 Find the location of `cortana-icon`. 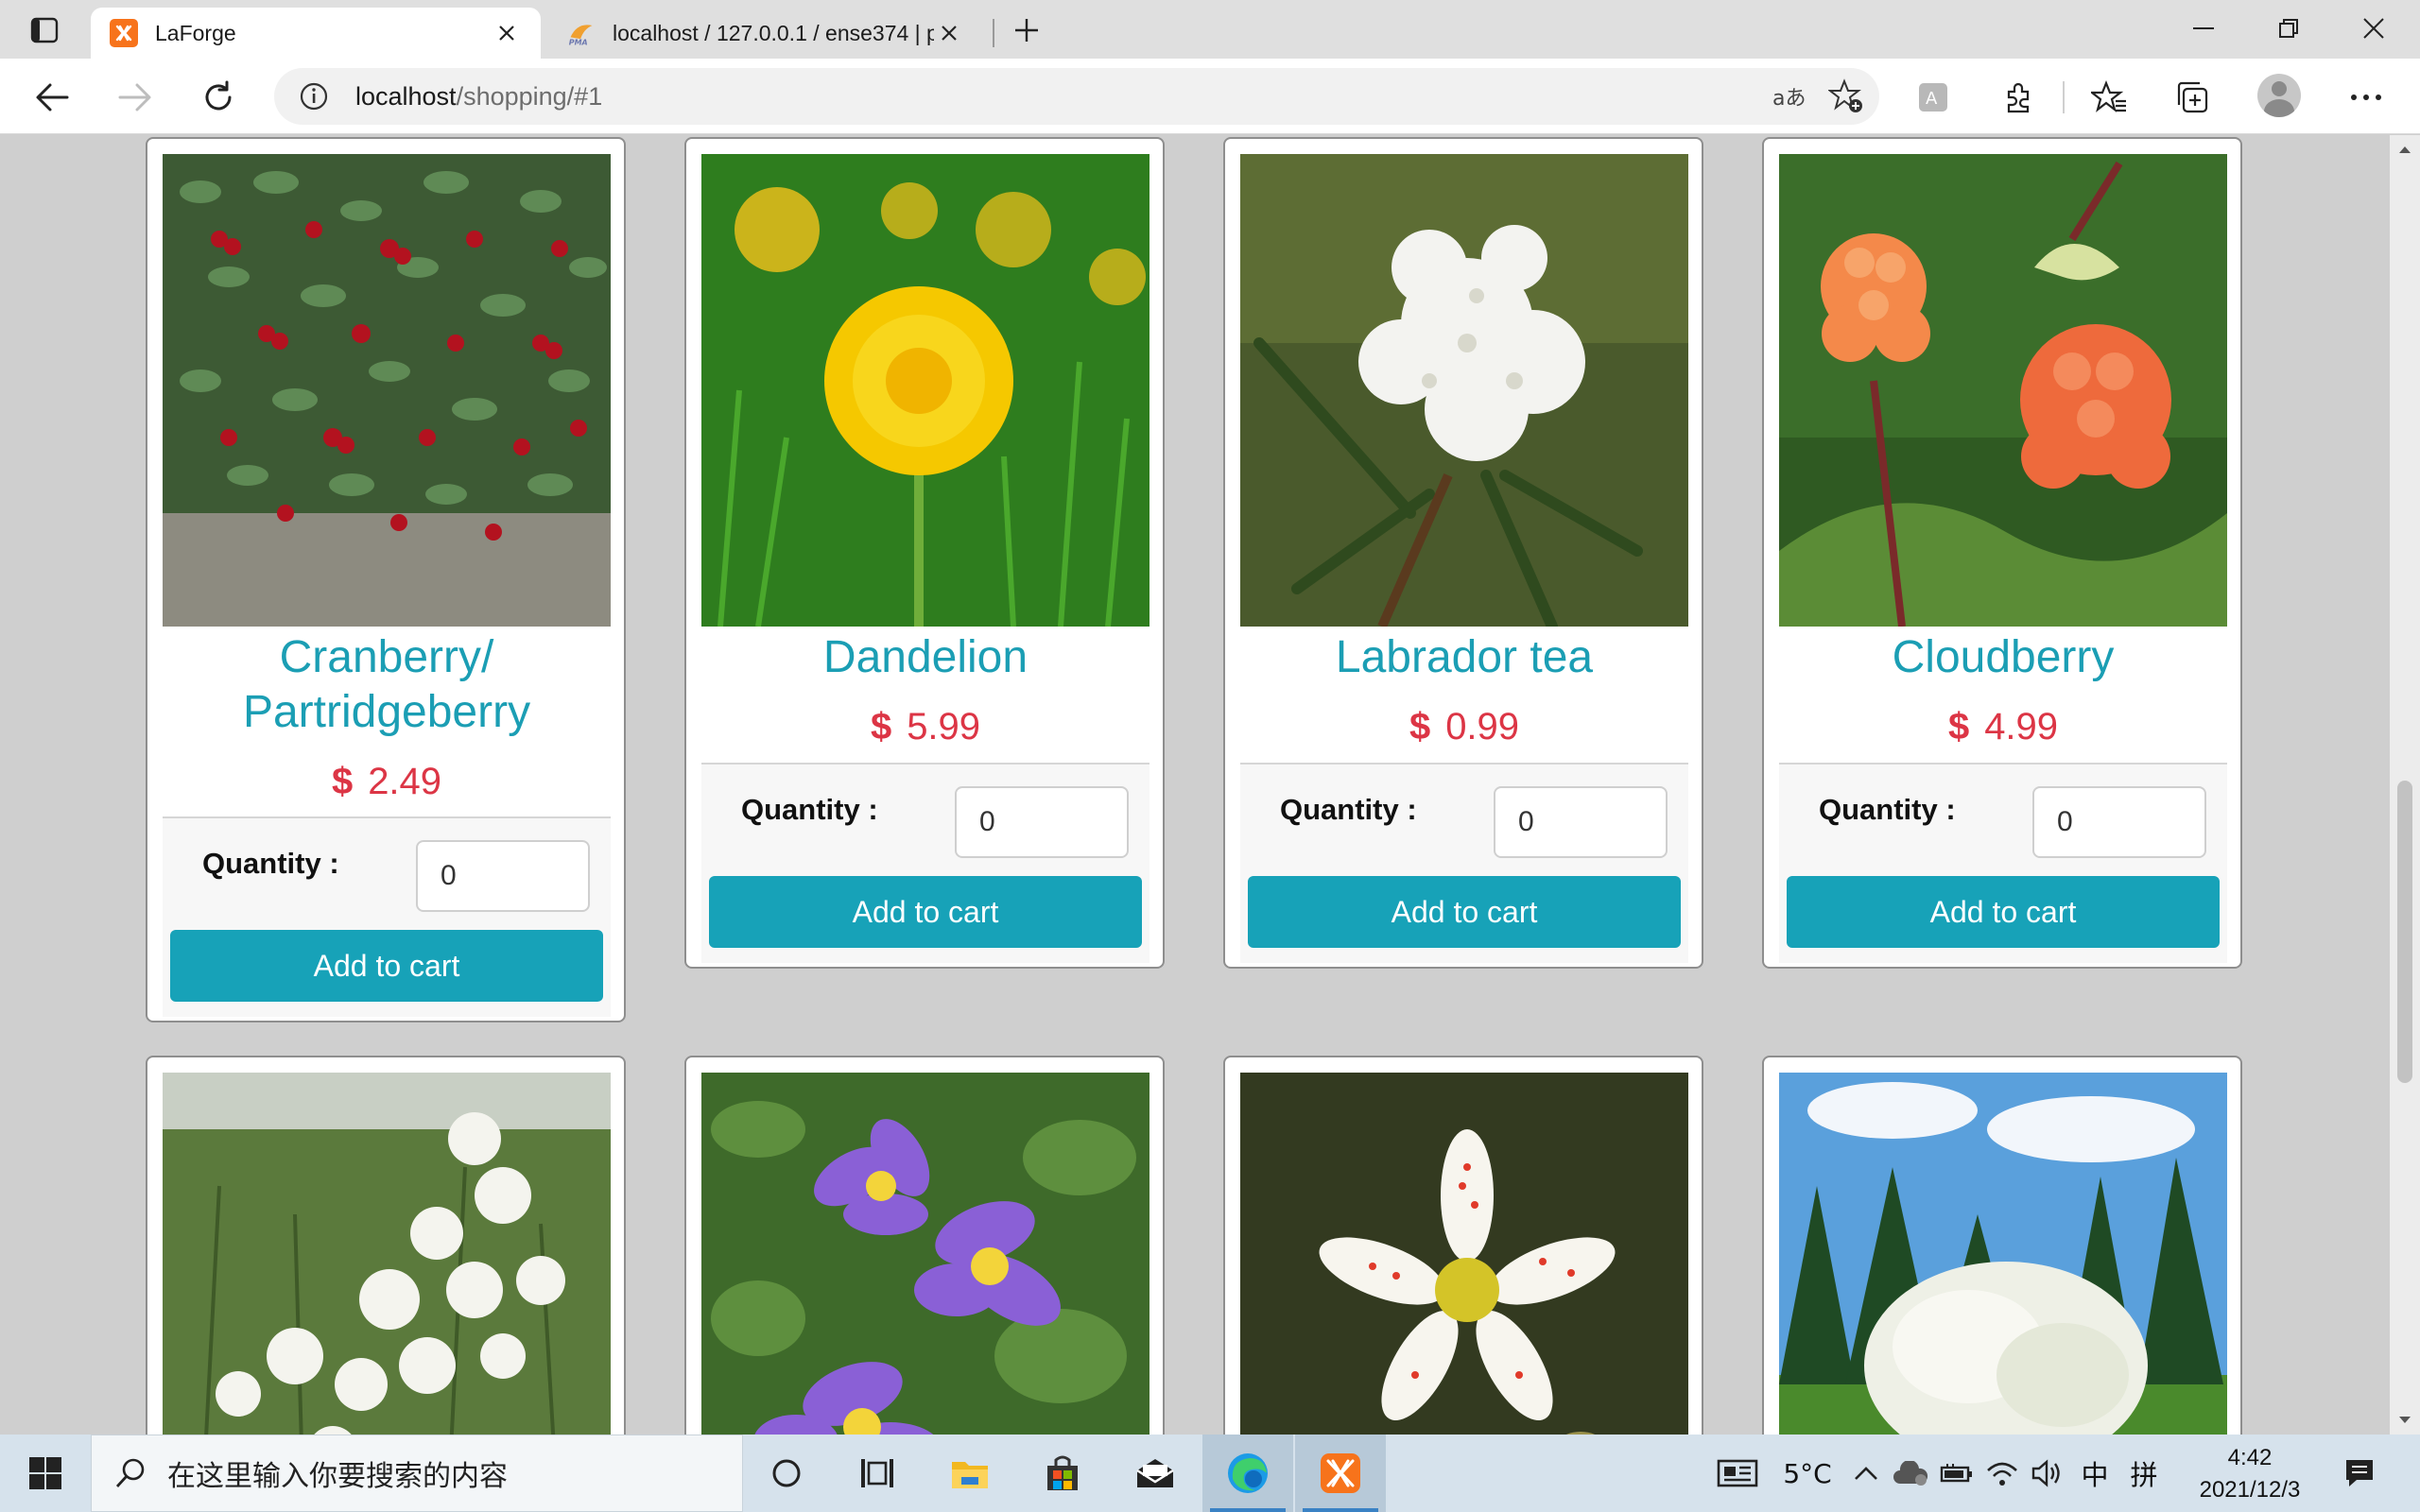

cortana-icon is located at coordinates (786, 1473).